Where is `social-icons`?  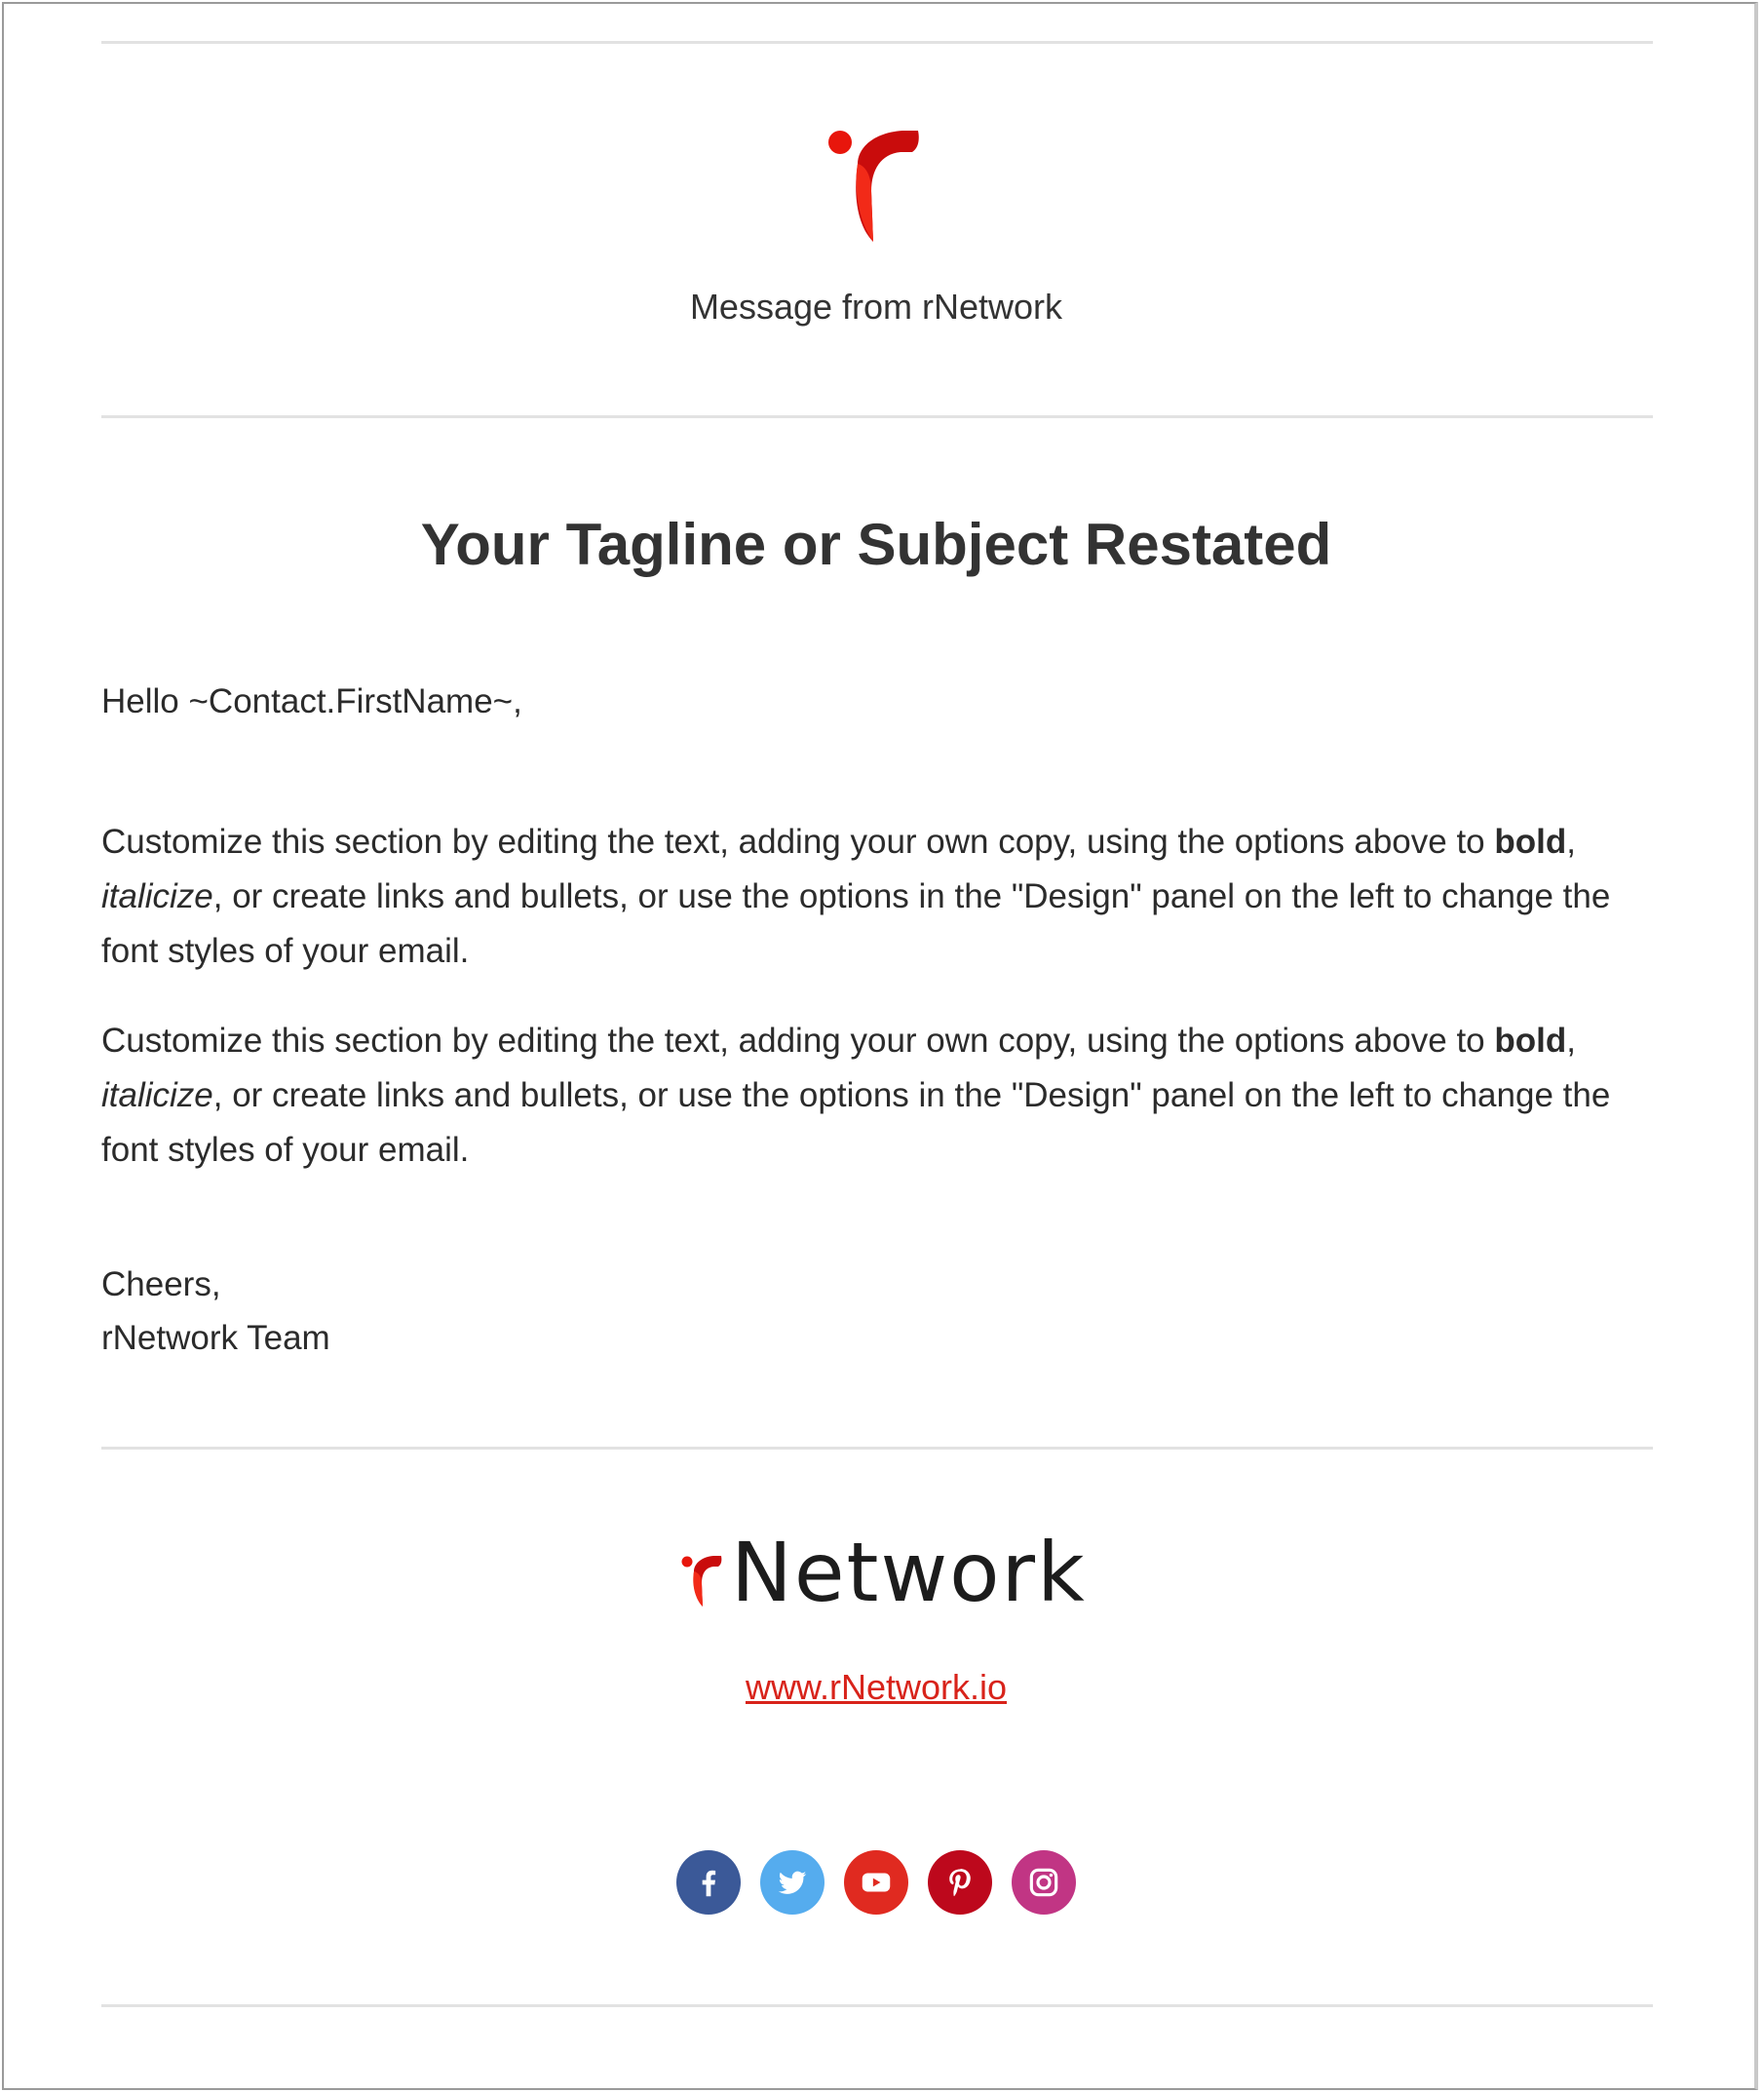 social-icons is located at coordinates (876, 1882).